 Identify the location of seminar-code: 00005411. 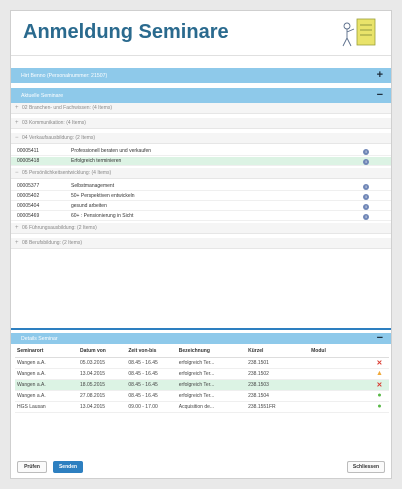
(28, 151).